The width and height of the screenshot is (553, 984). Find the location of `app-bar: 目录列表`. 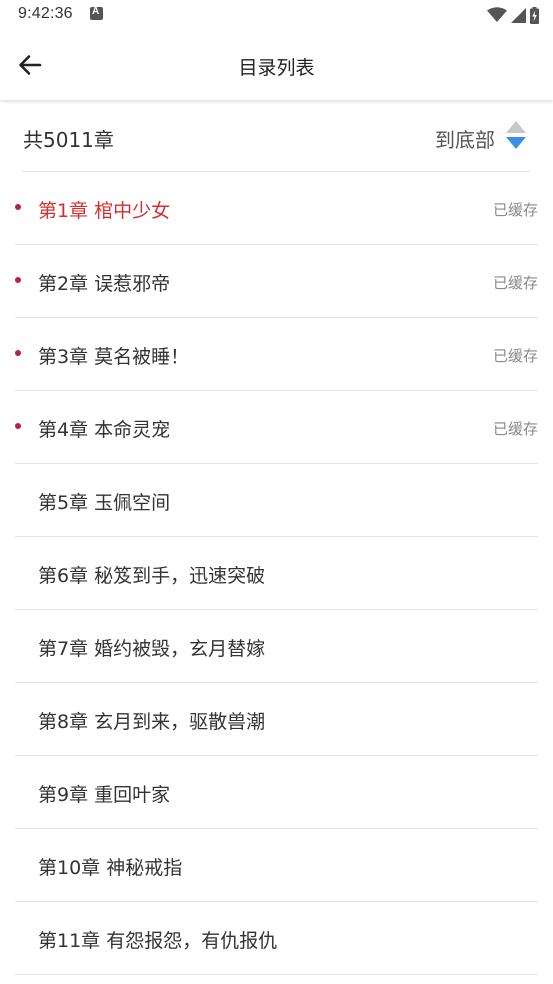

app-bar: 目录列表 is located at coordinates (276, 65).